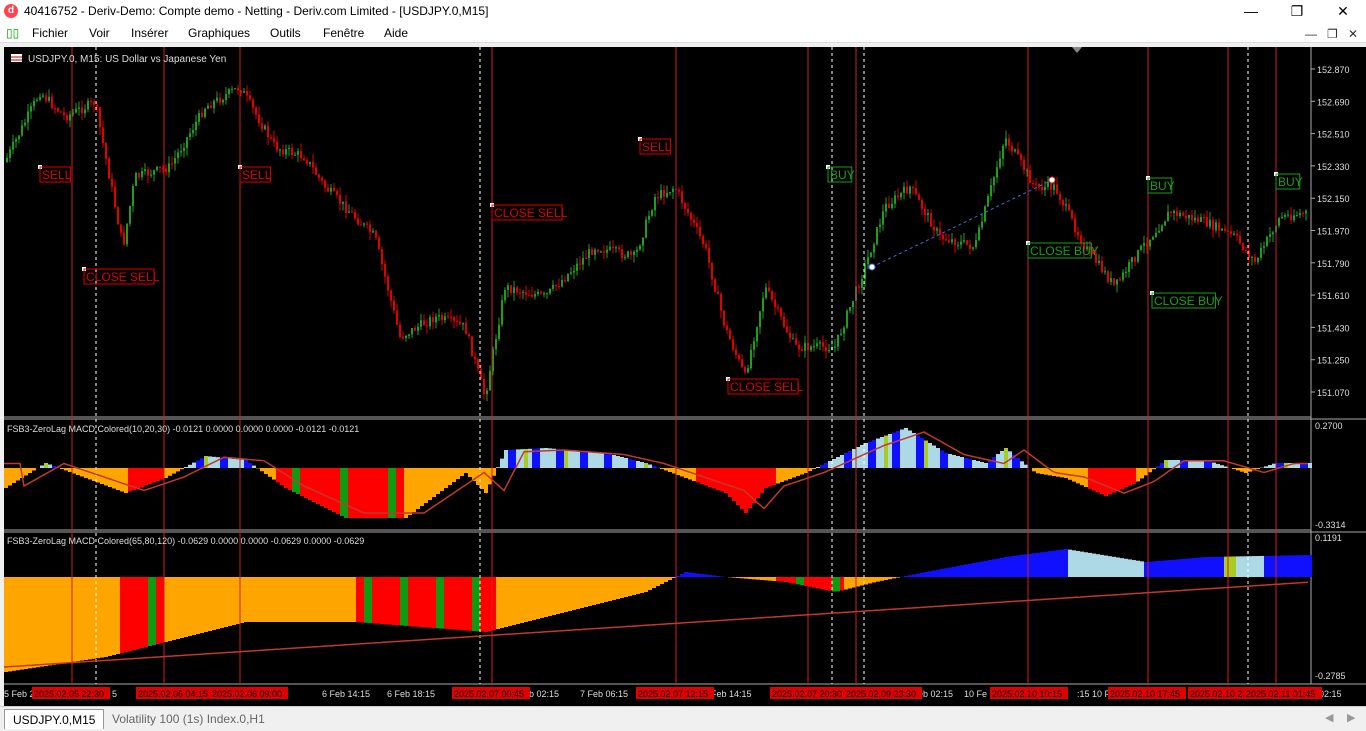  I want to click on tab-usdjpy: USDJPY.0,M15, so click(54, 719).